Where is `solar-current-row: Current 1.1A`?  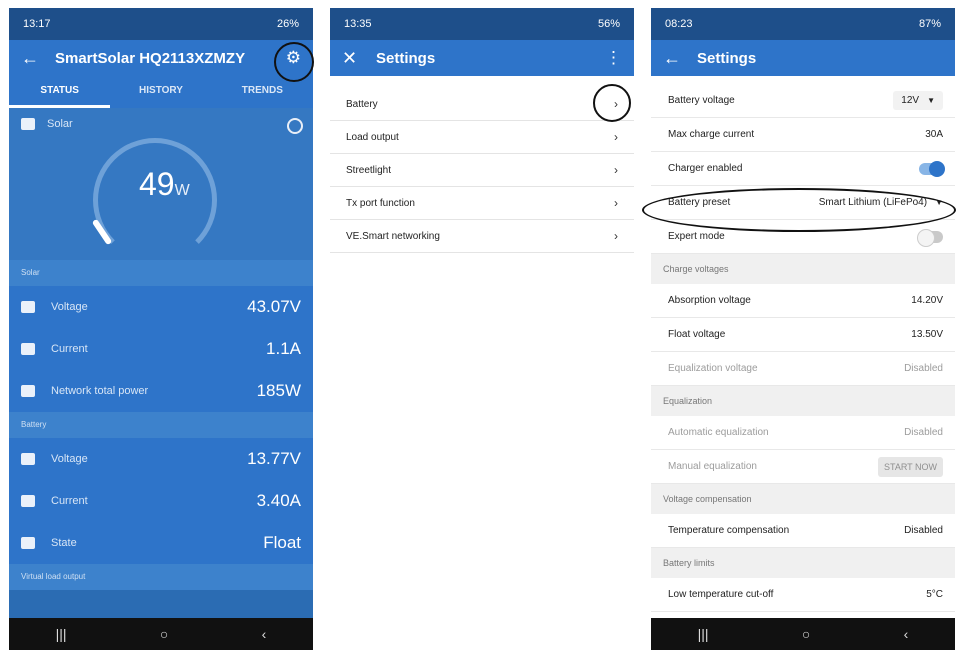 solar-current-row: Current 1.1A is located at coordinates (161, 349).